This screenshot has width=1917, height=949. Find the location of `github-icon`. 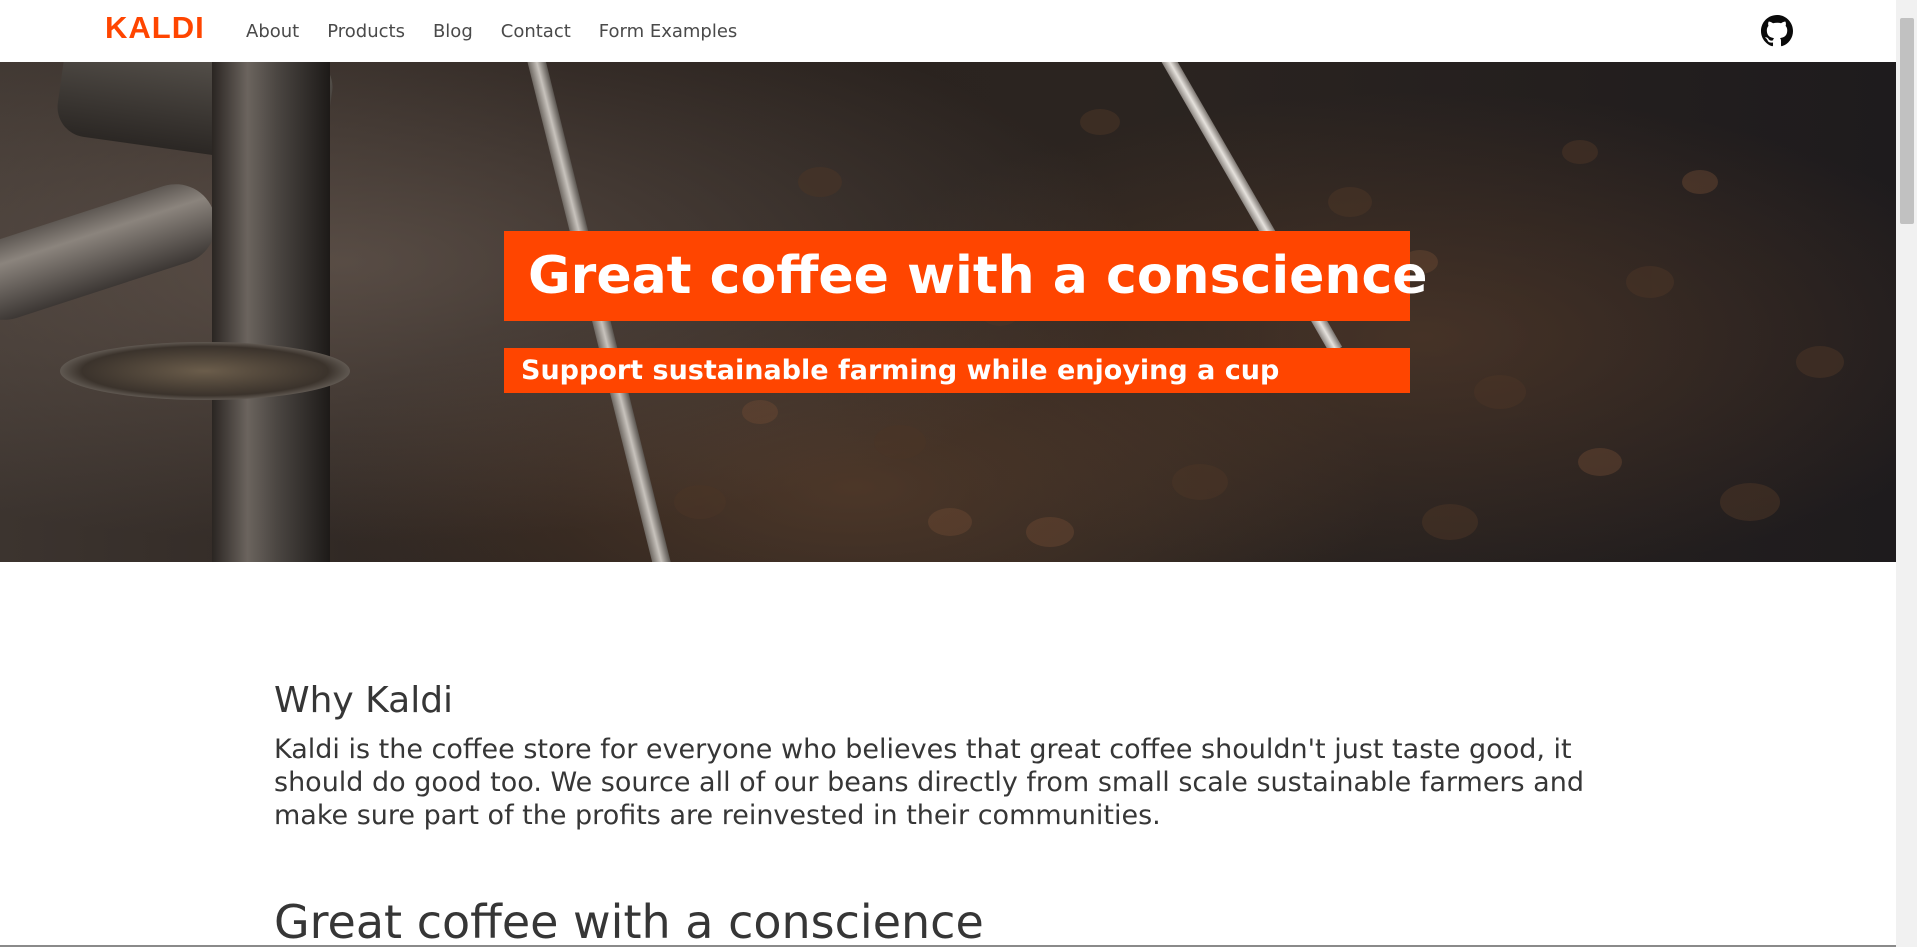

github-icon is located at coordinates (1777, 31).